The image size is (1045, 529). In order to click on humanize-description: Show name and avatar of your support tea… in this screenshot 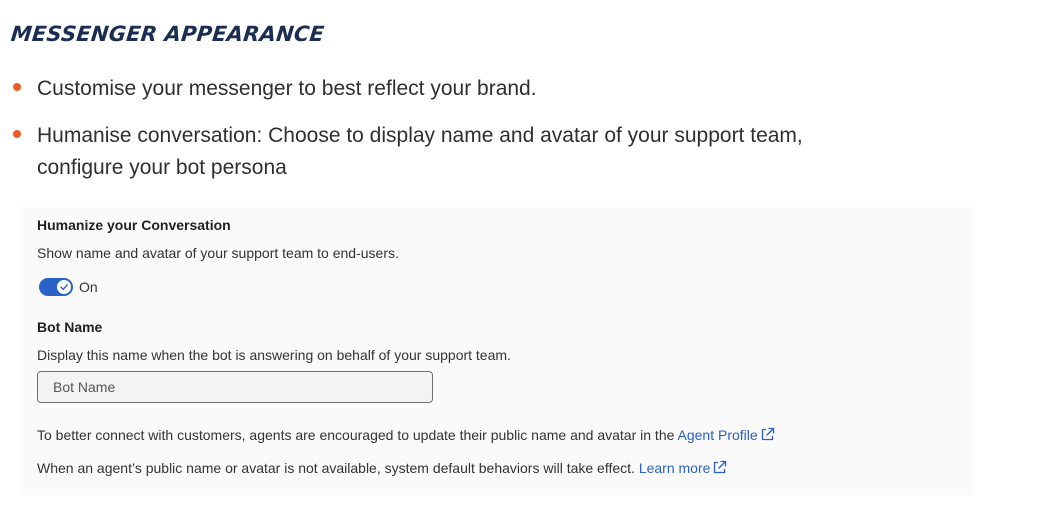, I will do `click(218, 253)`.